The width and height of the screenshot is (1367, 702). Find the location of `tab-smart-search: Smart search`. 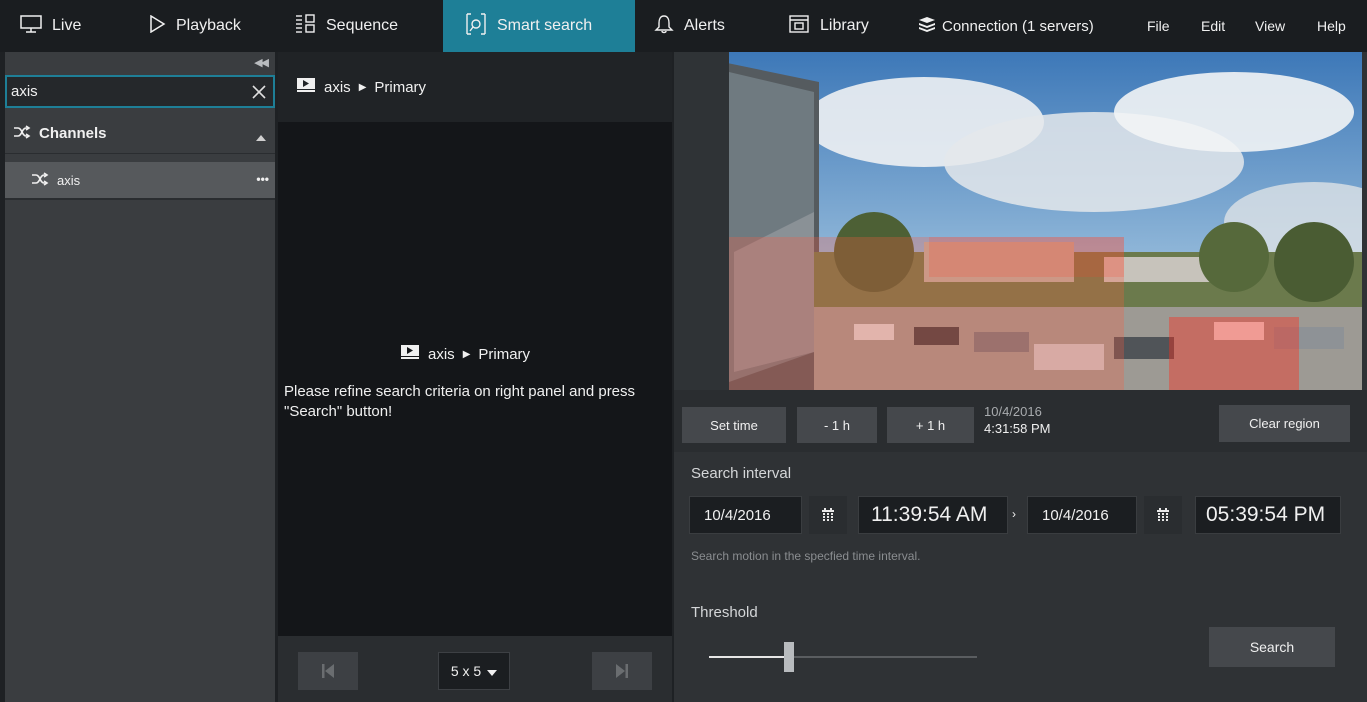

tab-smart-search: Smart search is located at coordinates (539, 26).